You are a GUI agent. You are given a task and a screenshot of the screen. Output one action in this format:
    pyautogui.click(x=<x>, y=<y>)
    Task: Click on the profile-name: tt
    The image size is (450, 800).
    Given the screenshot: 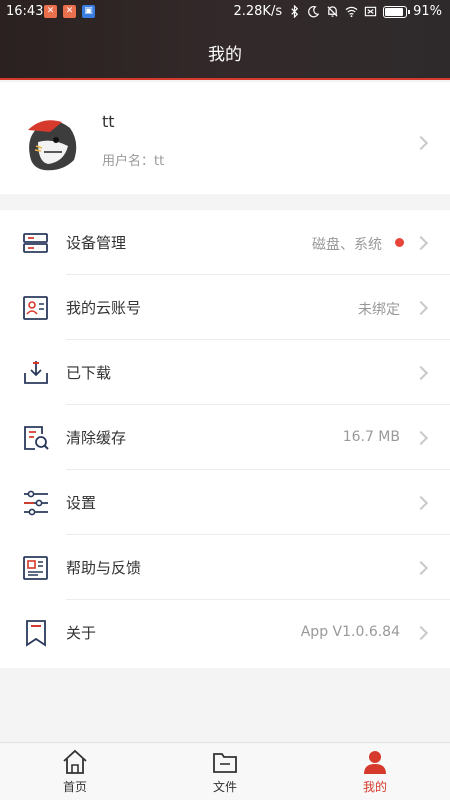 What is the action you would take?
    pyautogui.click(x=108, y=121)
    